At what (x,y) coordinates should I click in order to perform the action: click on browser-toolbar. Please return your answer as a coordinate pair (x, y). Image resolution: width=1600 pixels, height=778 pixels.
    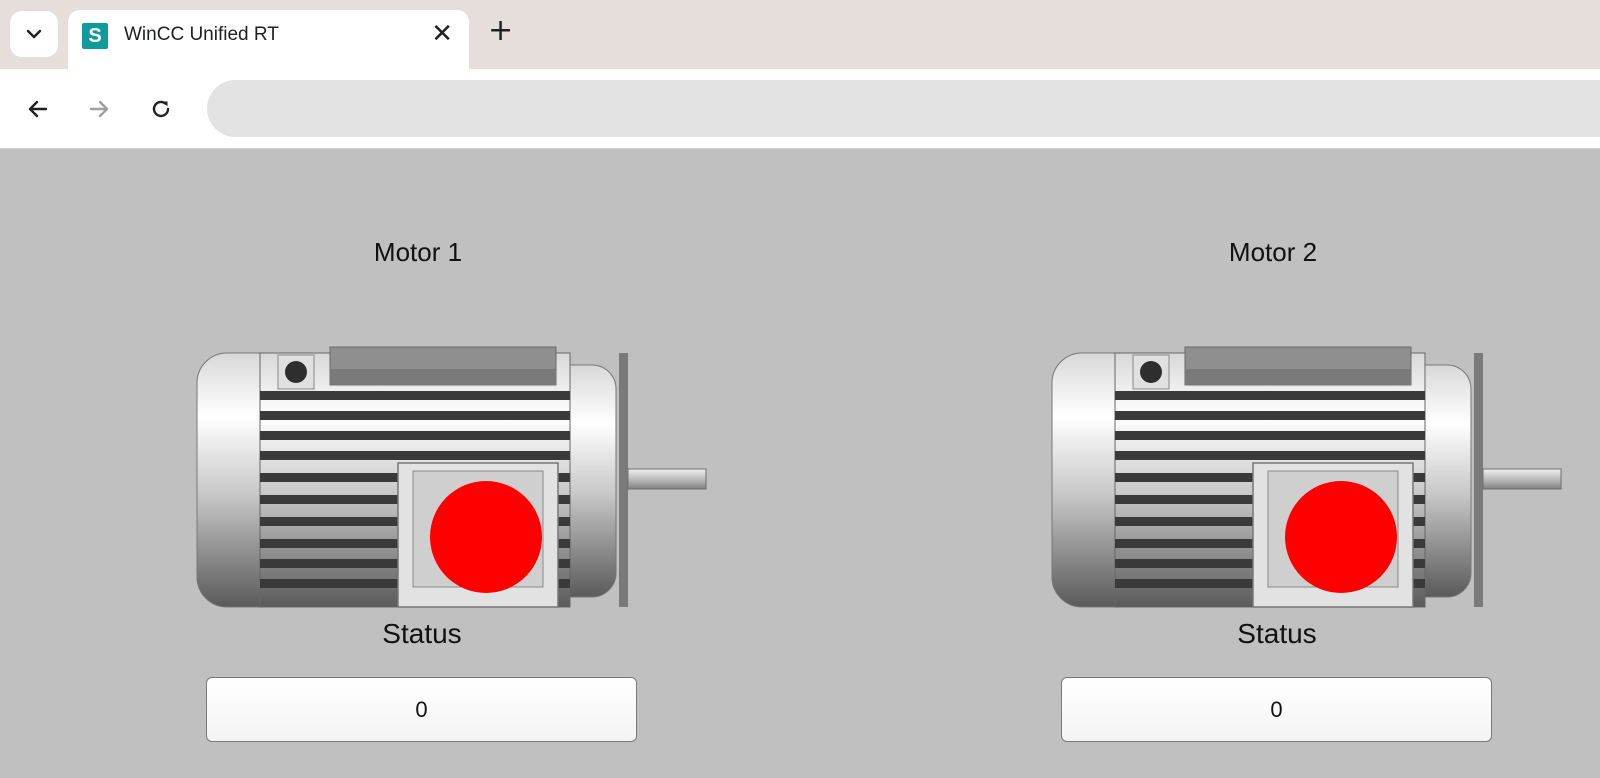
    Looking at the image, I should click on (800, 109).